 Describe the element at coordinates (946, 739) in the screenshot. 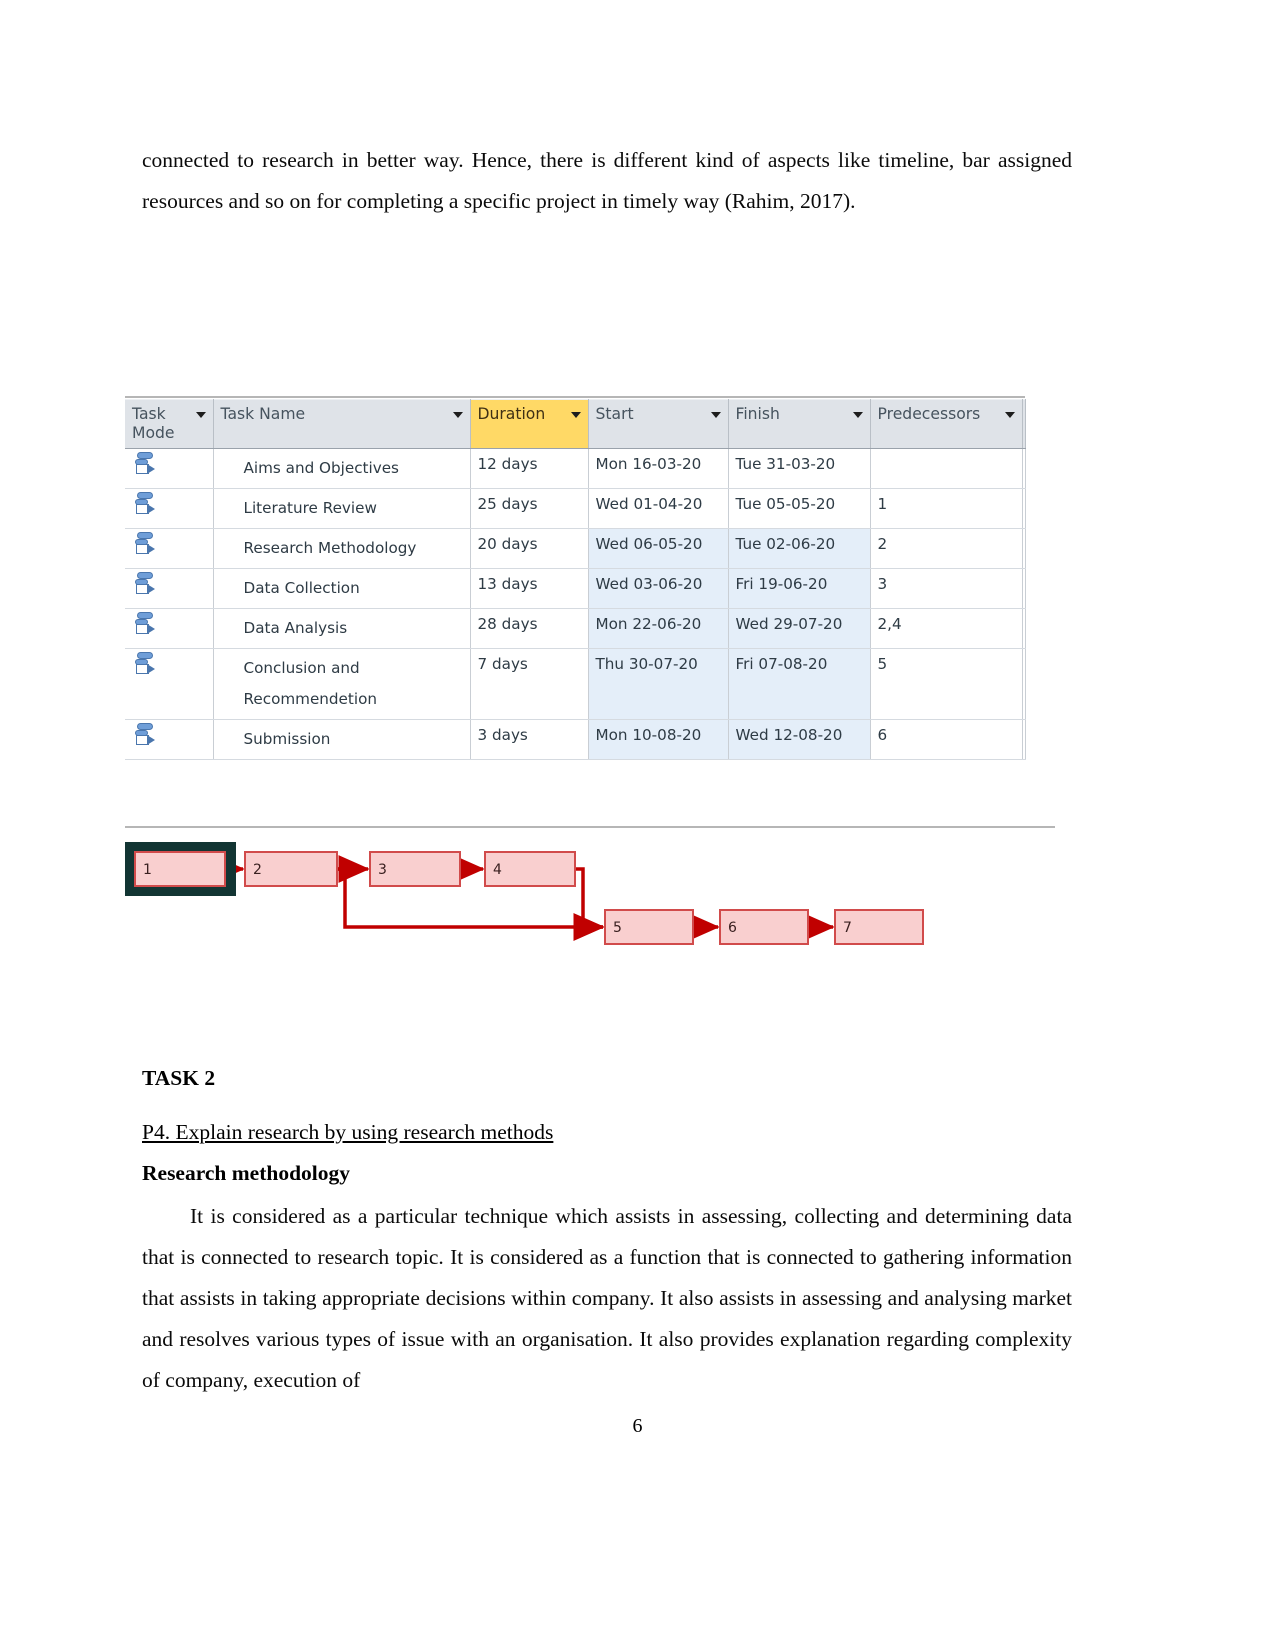

I see `cell-predecessors: 6` at that location.